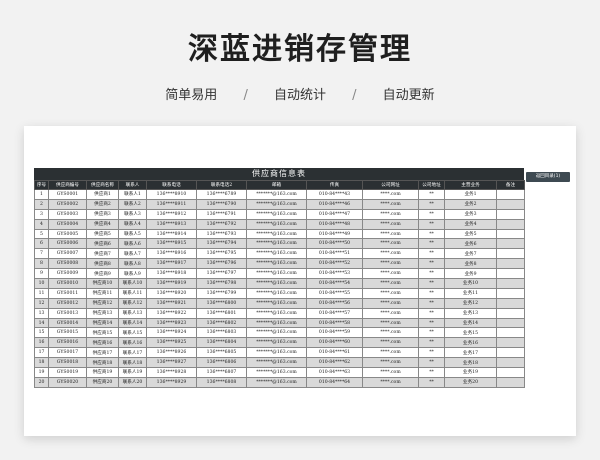 The width and height of the screenshot is (600, 460). I want to click on table-cell: 15, so click(41, 333).